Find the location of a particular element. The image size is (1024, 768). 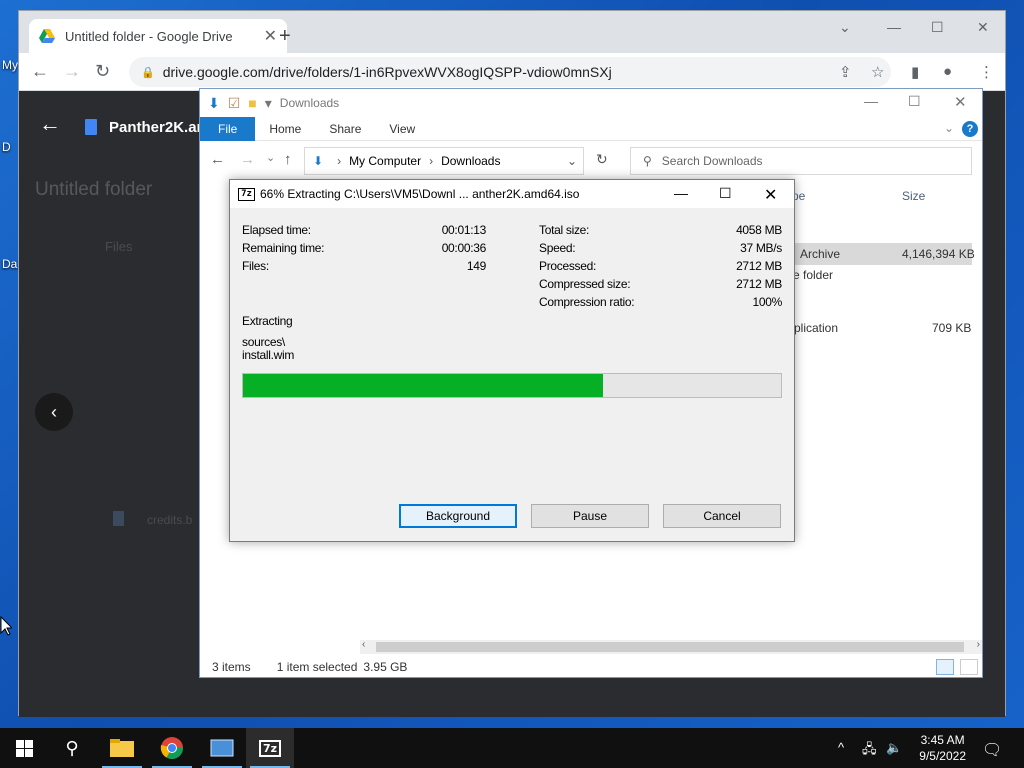

tab-title: Untitled folder - Google Drive is located at coordinates (149, 36).